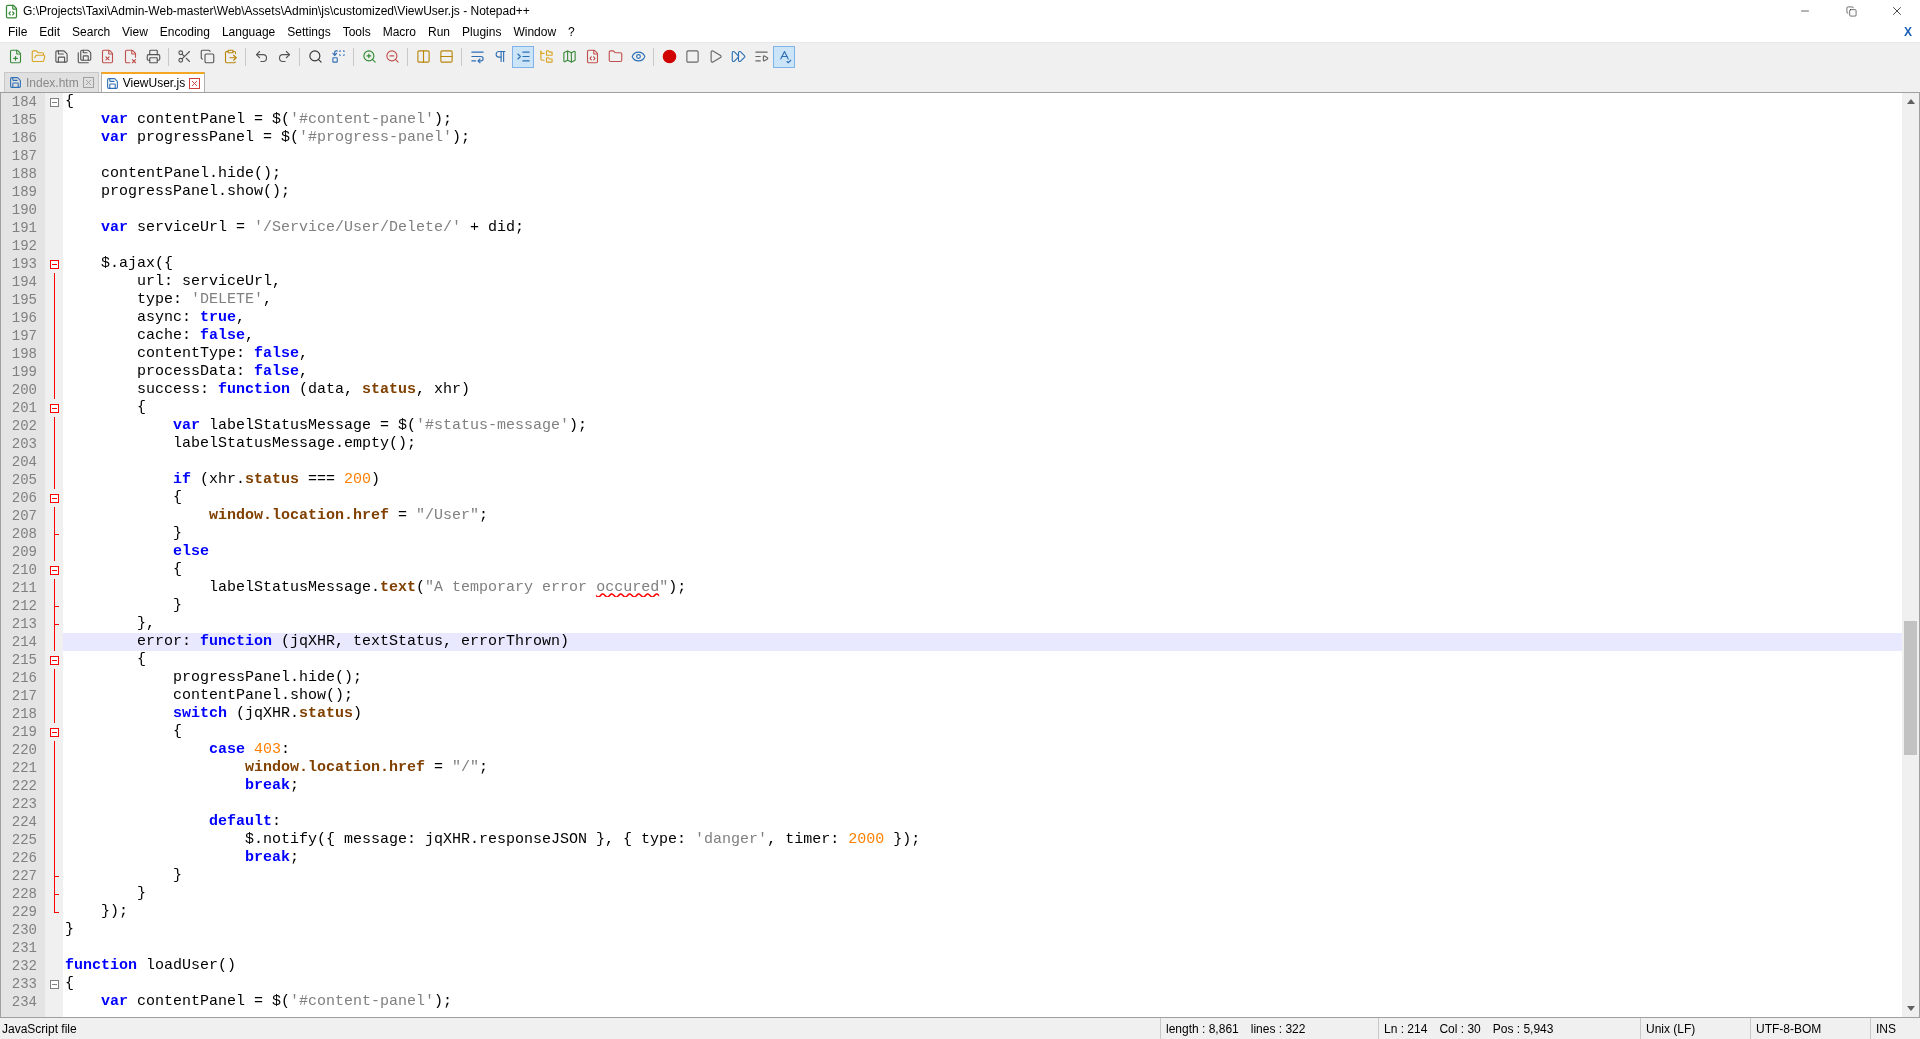 The height and width of the screenshot is (1039, 1920). Describe the element at coordinates (24, 786) in the screenshot. I see `line-number: 222` at that location.